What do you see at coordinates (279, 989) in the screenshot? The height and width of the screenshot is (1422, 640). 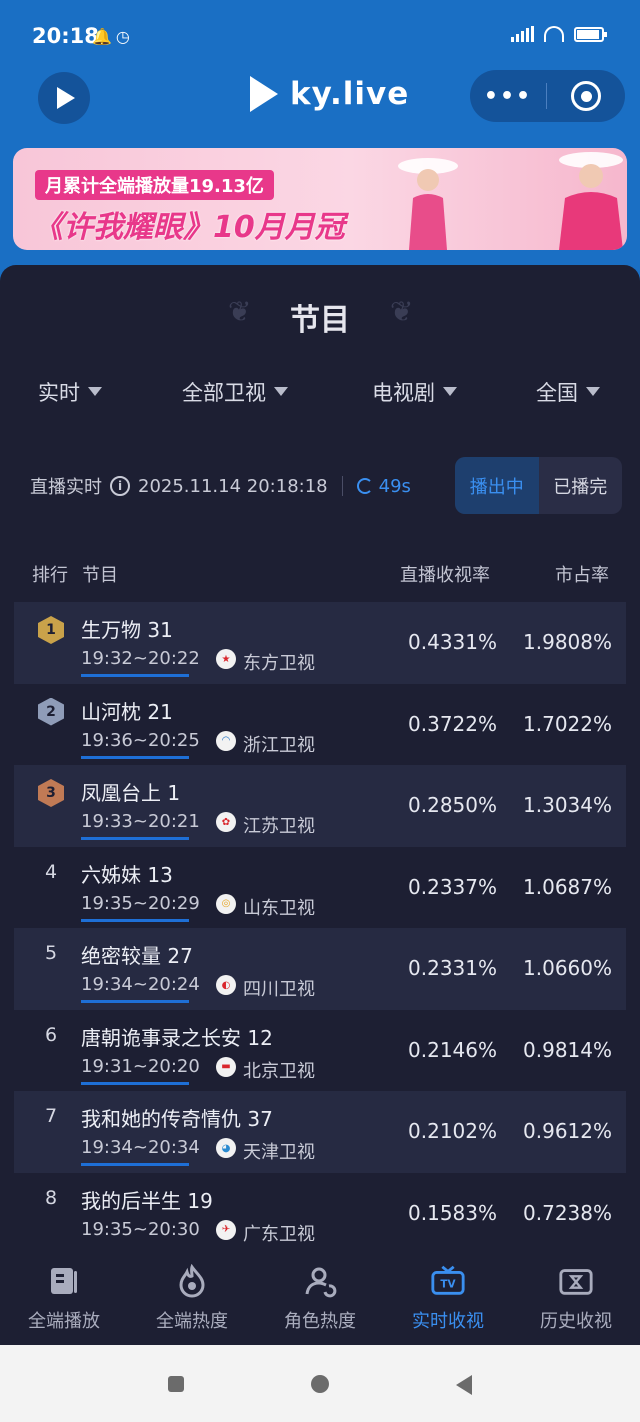 I see `channel-name: 四川卫视` at bounding box center [279, 989].